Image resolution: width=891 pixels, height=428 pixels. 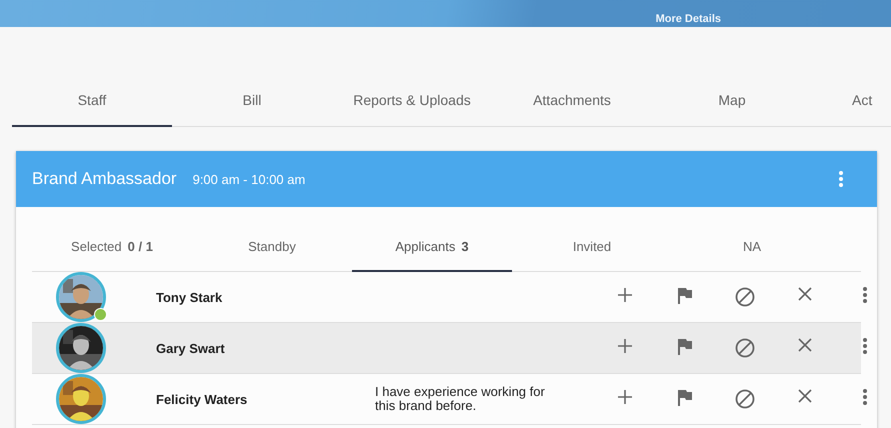 I want to click on subtab-label: NA, so click(x=752, y=246).